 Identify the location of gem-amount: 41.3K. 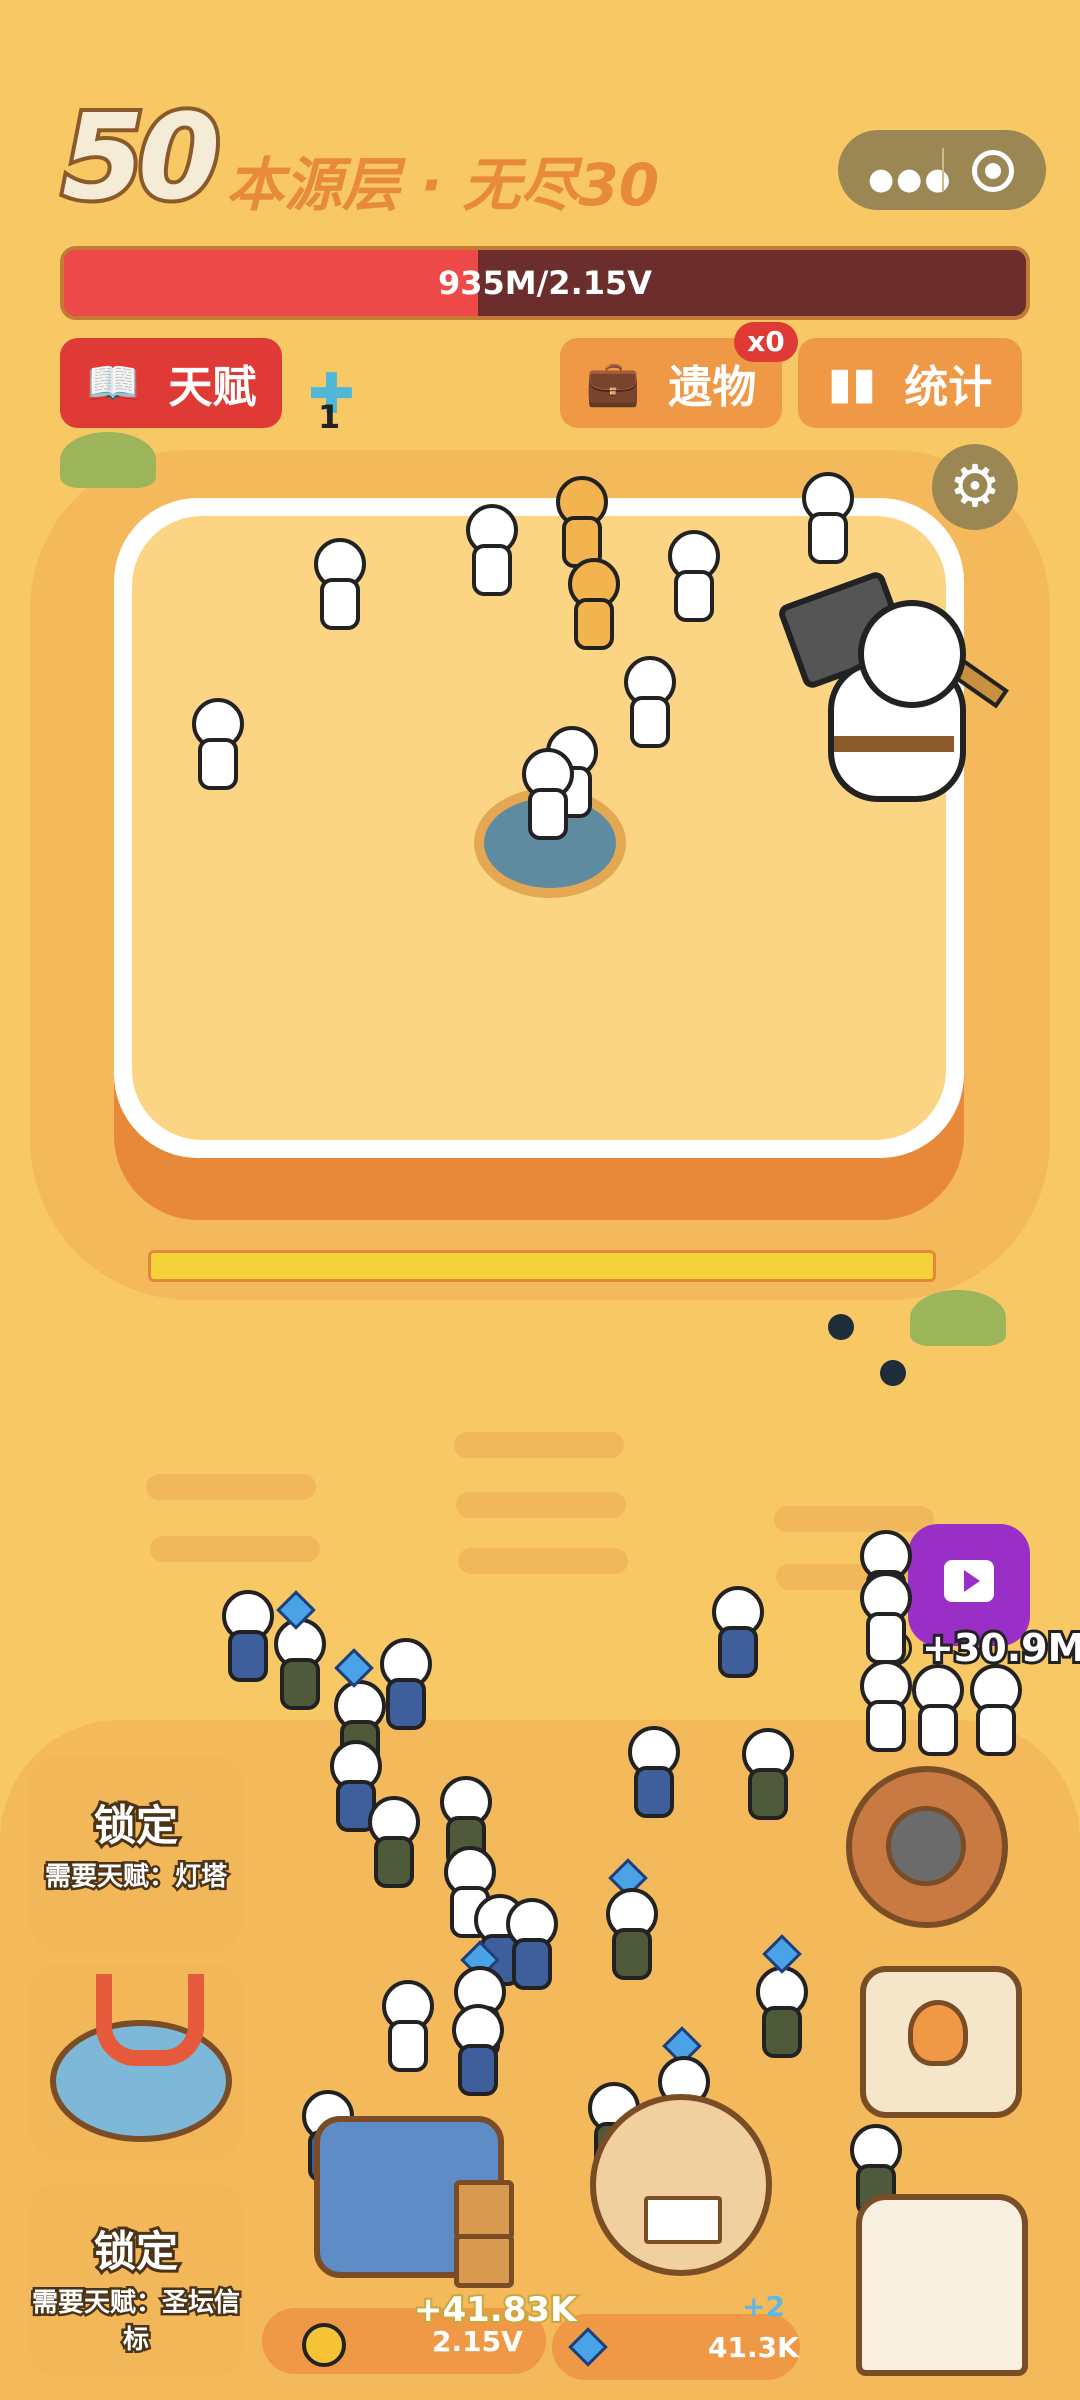
(753, 2347).